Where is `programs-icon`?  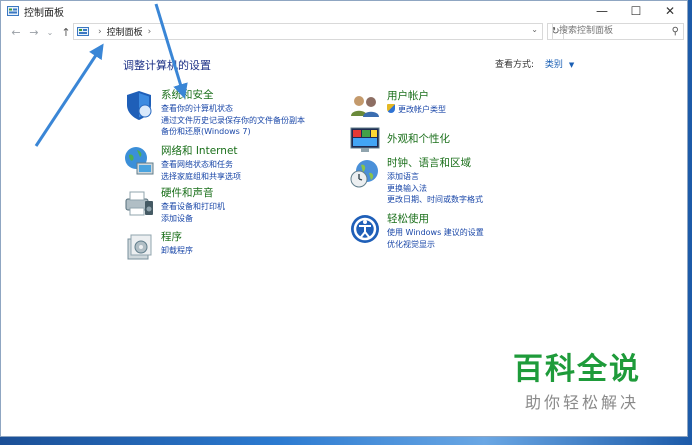 programs-icon is located at coordinates (139, 247).